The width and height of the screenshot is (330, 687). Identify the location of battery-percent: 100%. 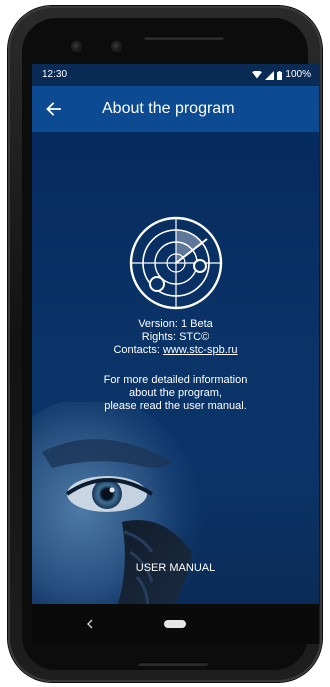
(298, 74).